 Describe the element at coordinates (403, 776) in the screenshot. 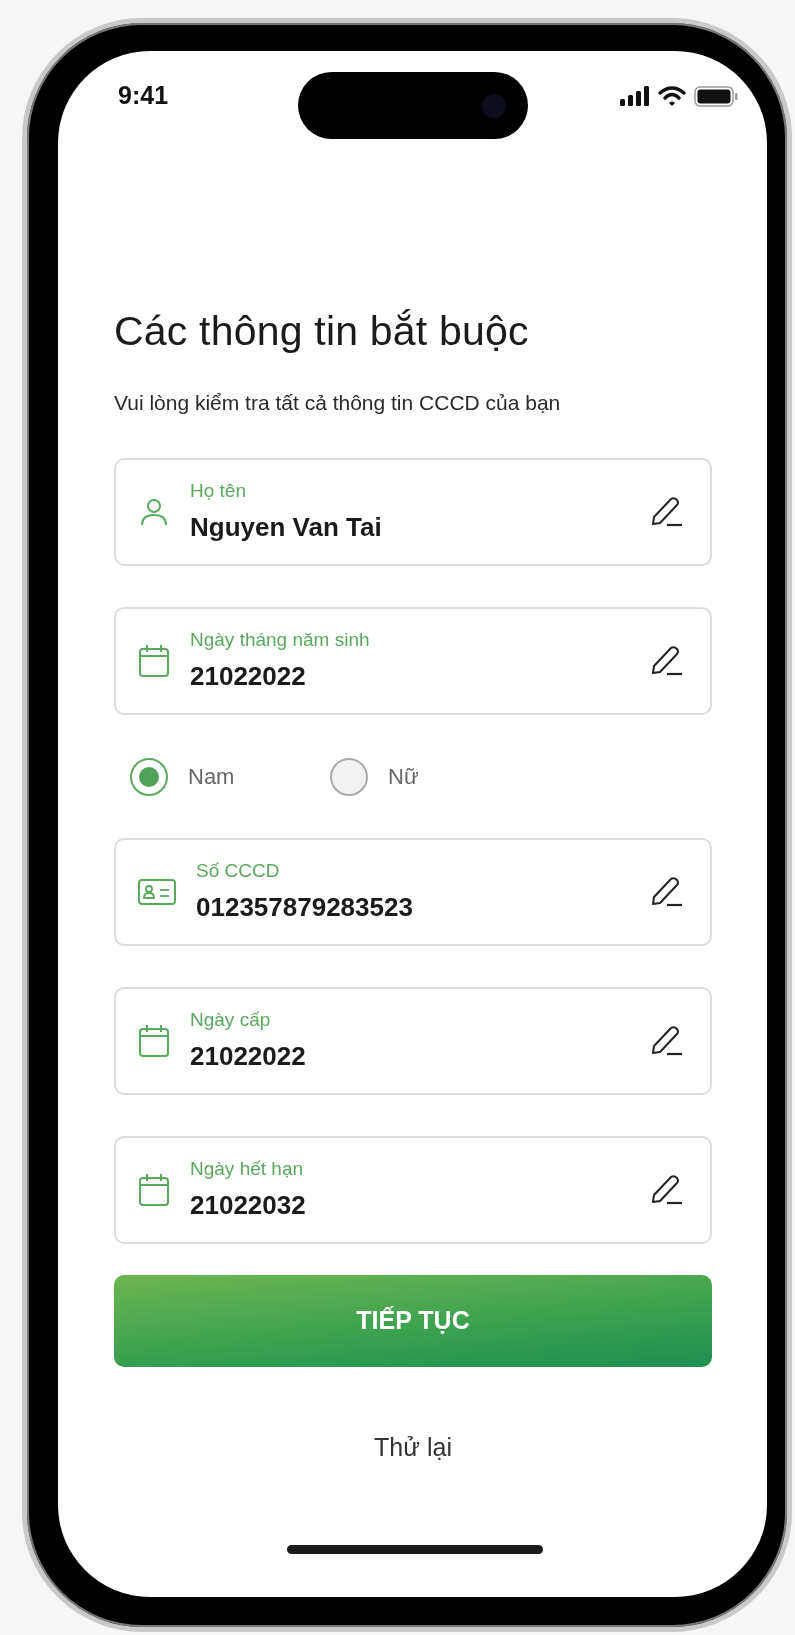

I see `radio-label: Nữ` at that location.